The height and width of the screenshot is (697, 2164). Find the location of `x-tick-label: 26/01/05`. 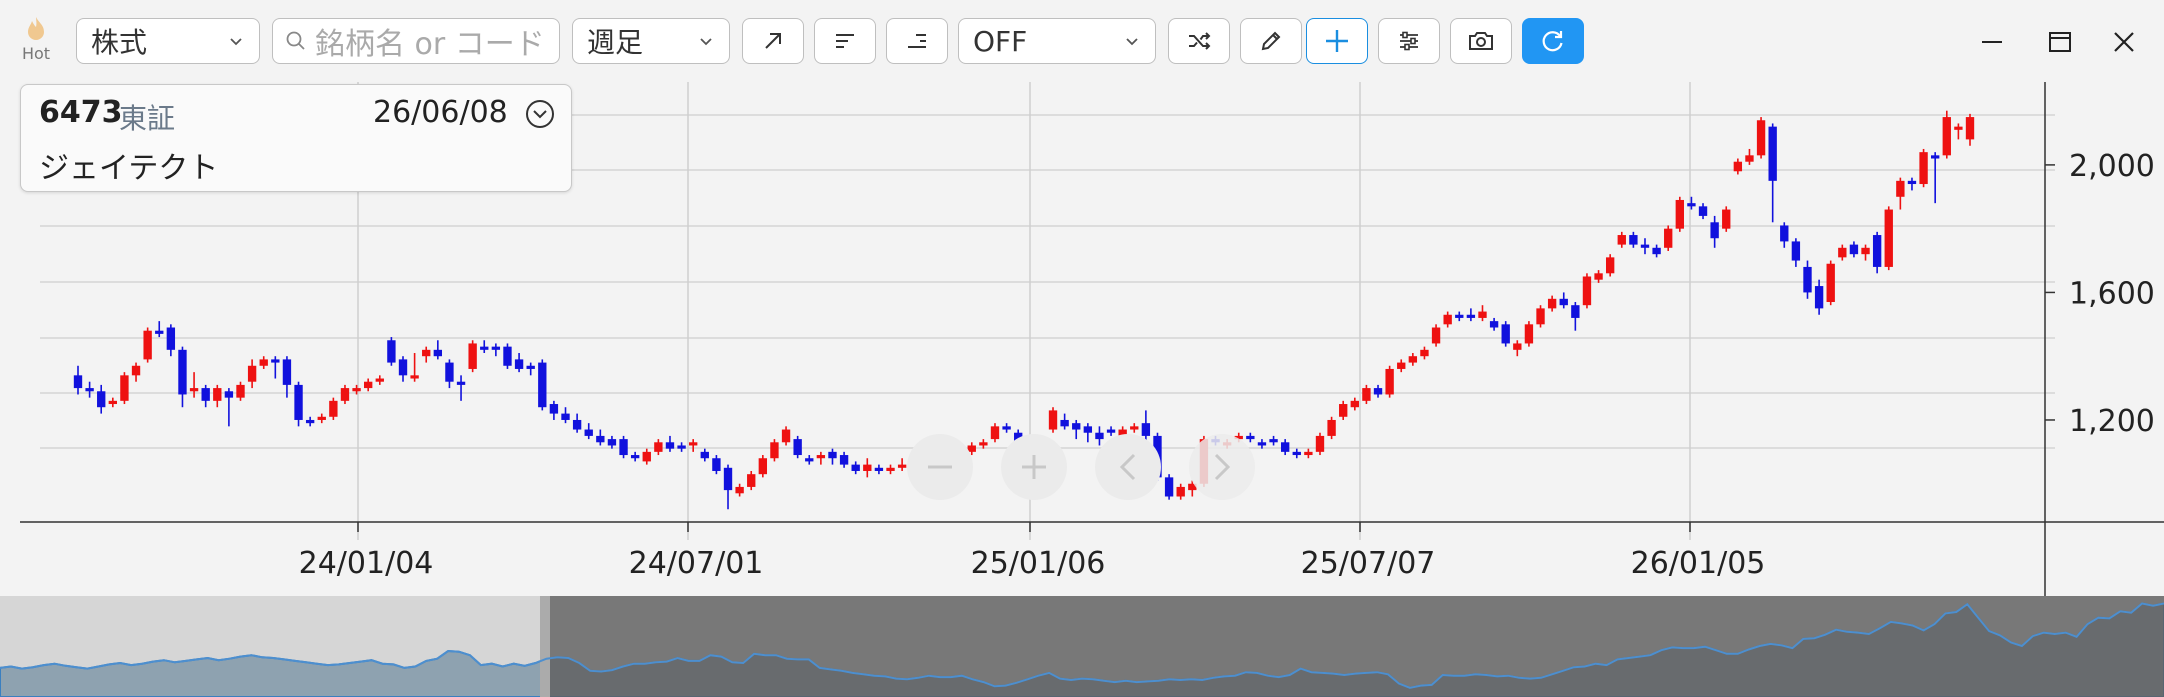

x-tick-label: 26/01/05 is located at coordinates (1698, 563).